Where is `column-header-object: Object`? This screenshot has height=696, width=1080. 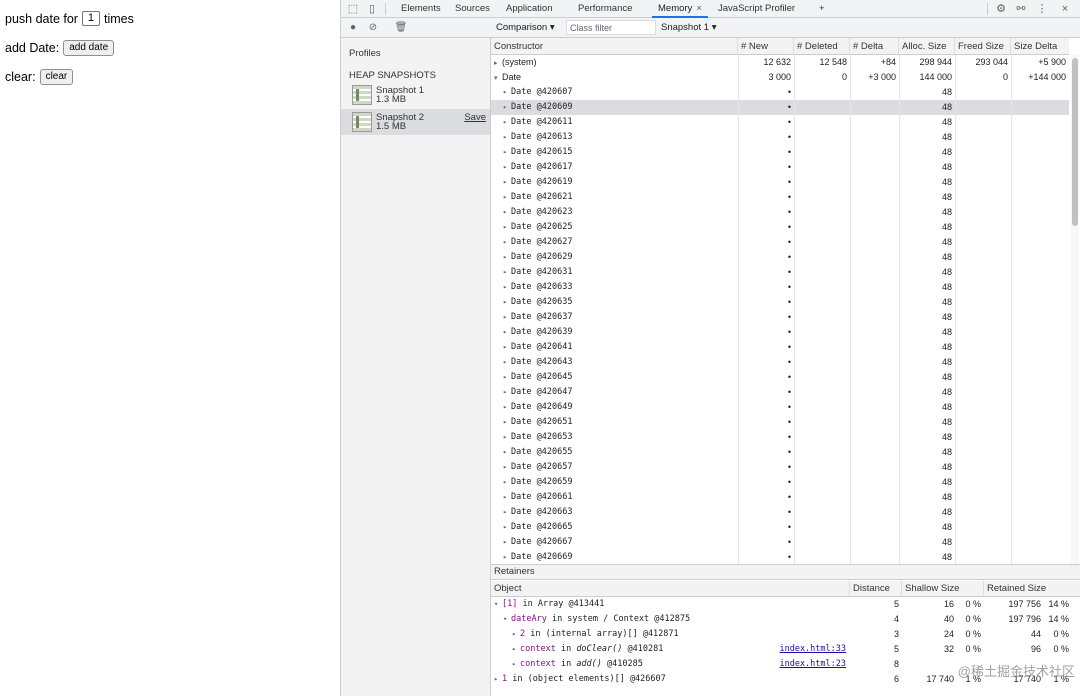
column-header-object: Object is located at coordinates (670, 589).